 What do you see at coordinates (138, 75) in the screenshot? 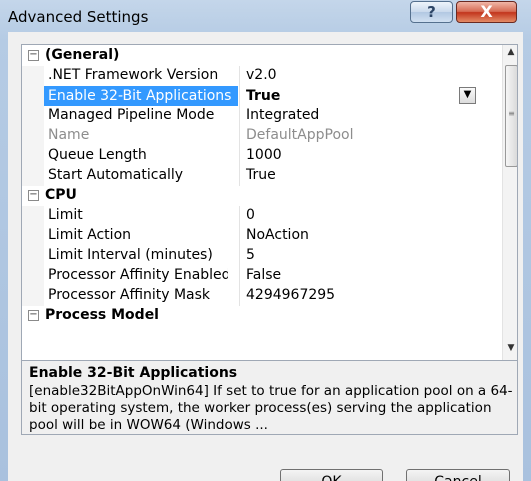
I see `property-name: .NET Framework Version` at bounding box center [138, 75].